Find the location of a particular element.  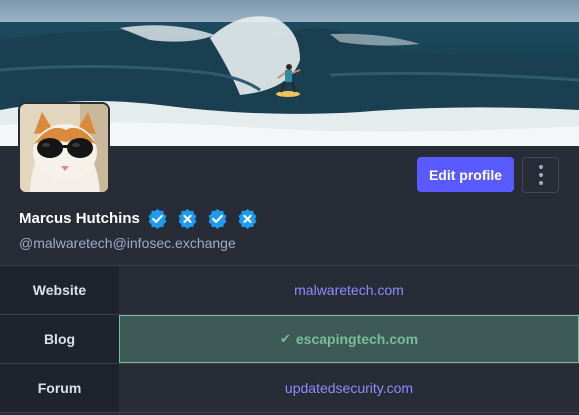

field-label: Website is located at coordinates (59, 290).